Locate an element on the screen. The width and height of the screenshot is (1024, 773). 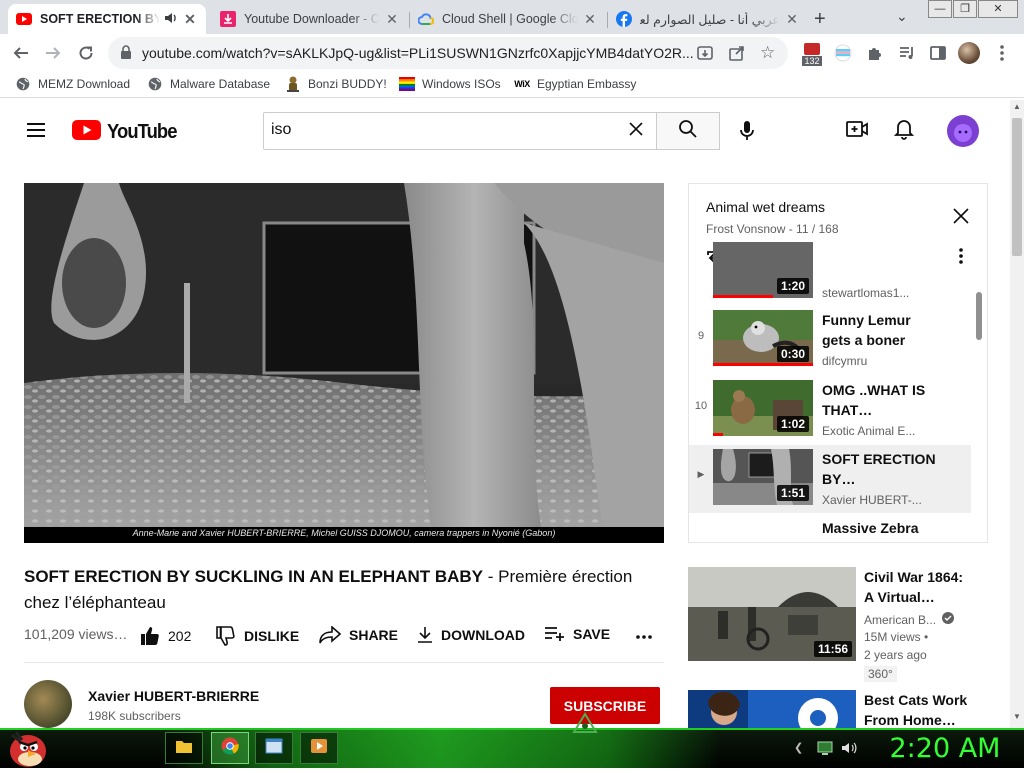
like-button: 202 is located at coordinates (165, 636).